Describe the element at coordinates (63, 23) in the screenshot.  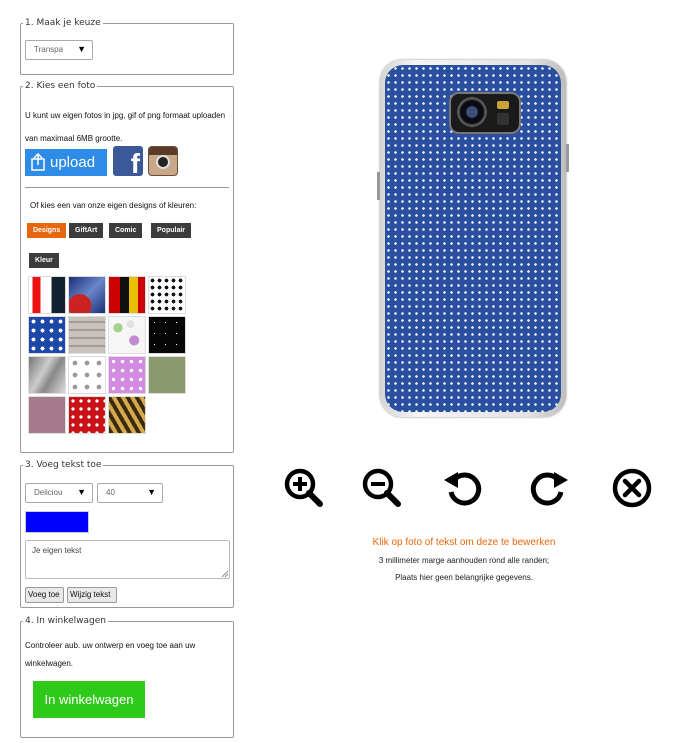
I see `section-choose-legend: 1. Maak je keuze` at that location.